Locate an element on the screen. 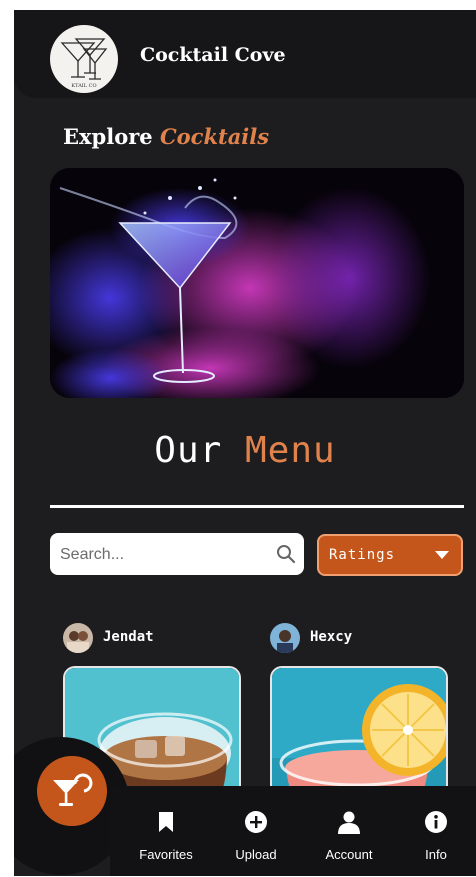  bookmark-icon is located at coordinates (166, 822).